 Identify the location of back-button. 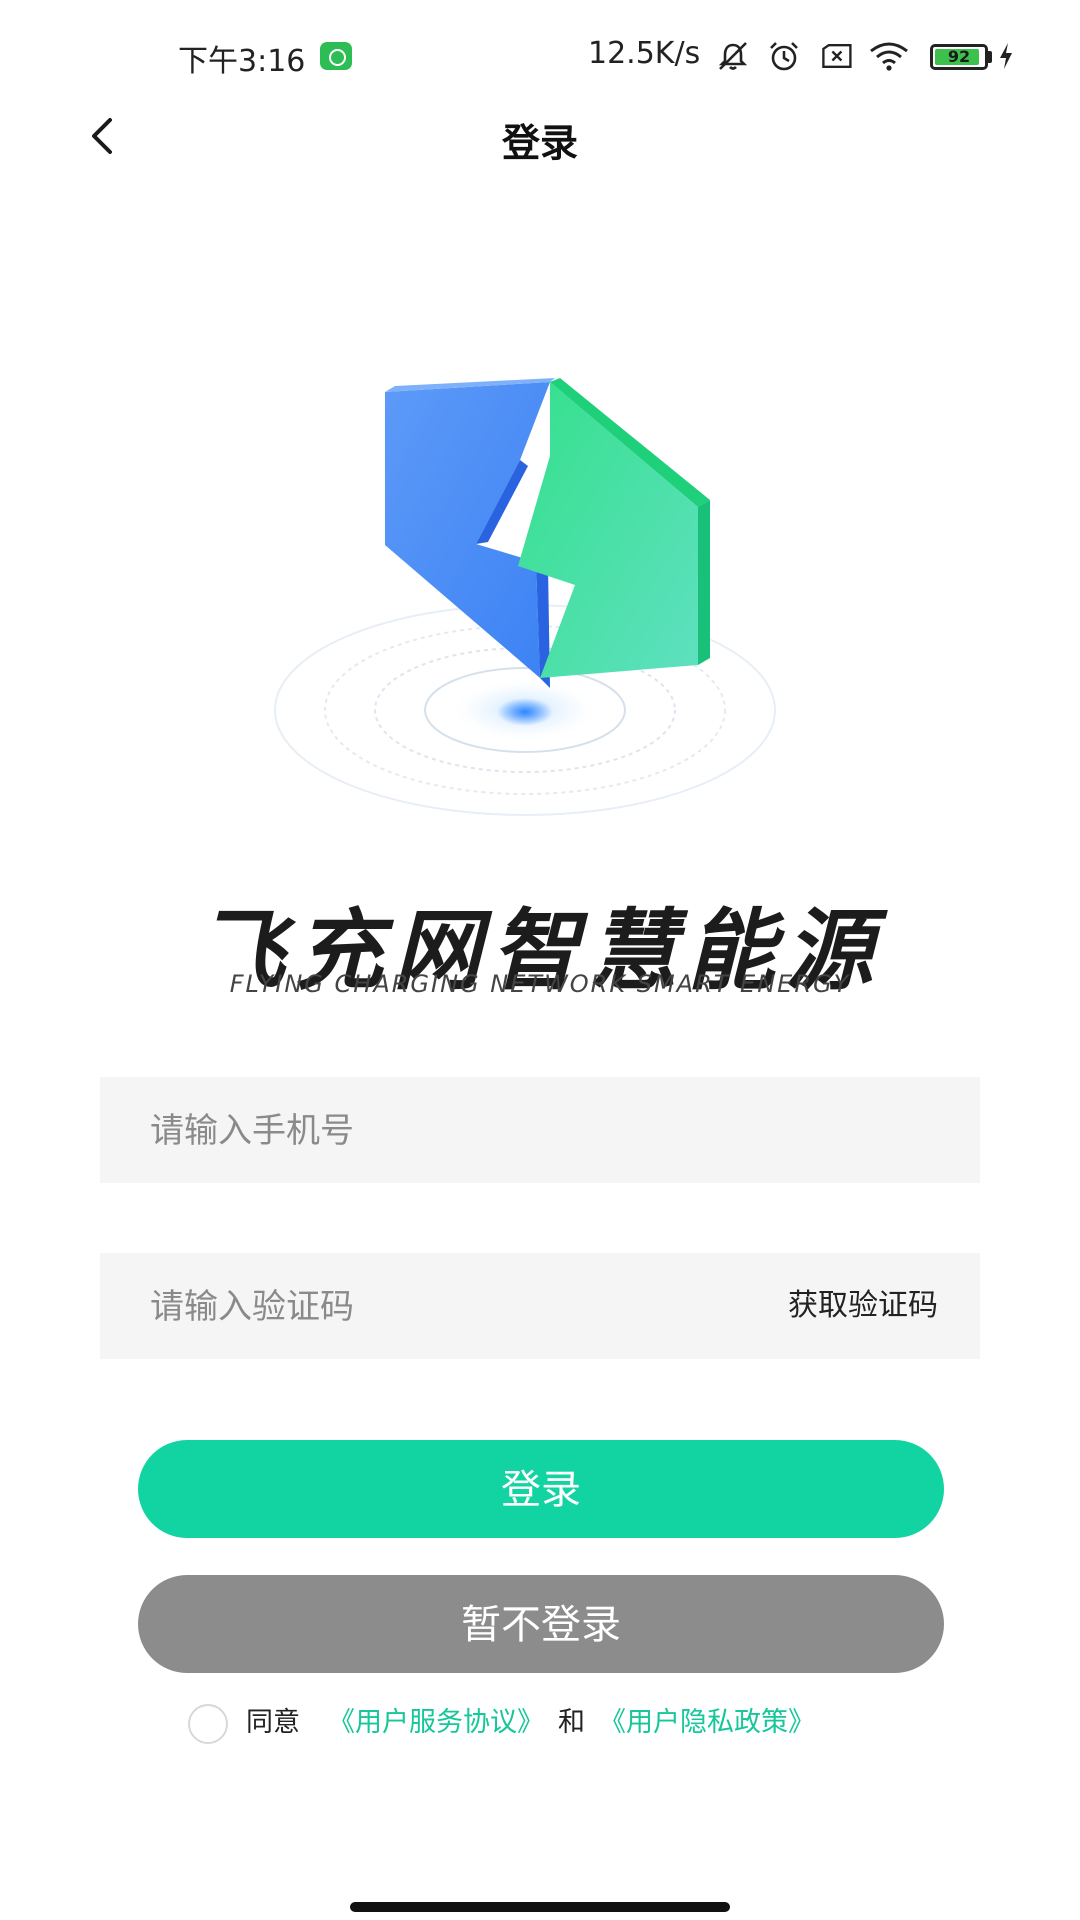
(104, 136).